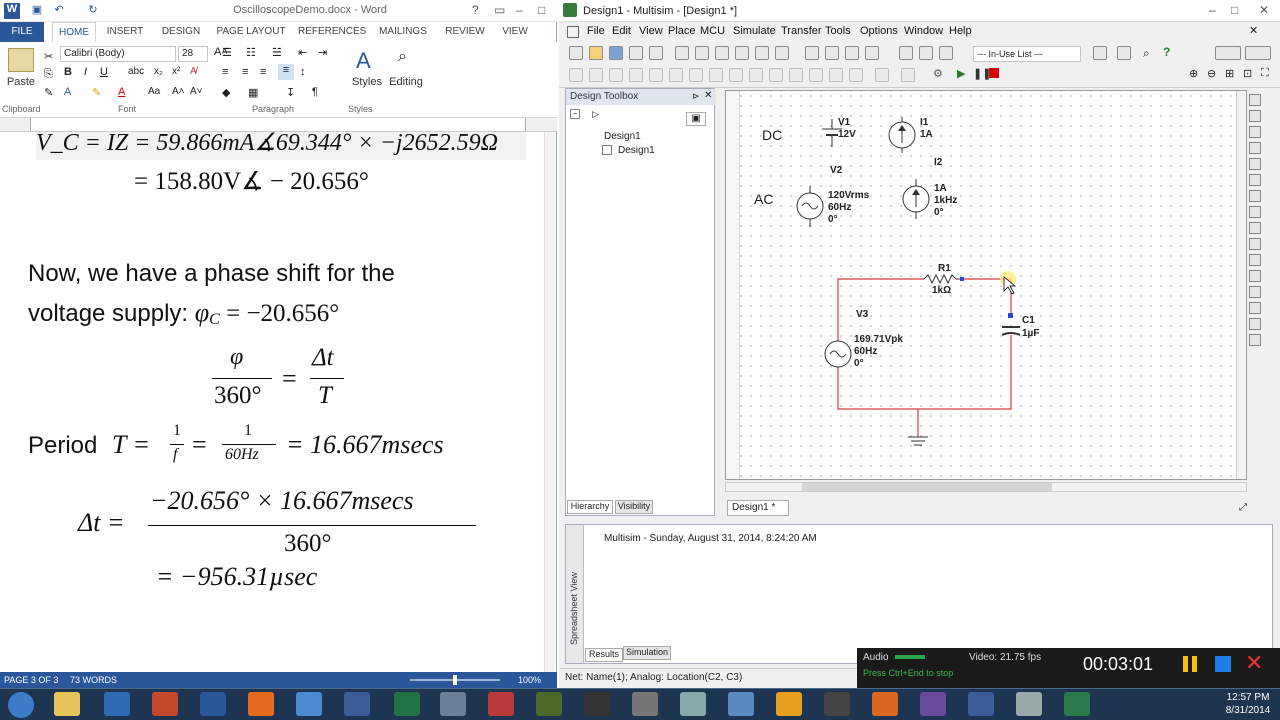 The image size is (1280, 720). What do you see at coordinates (549, 704) in the screenshot?
I see `app-green-icon` at bounding box center [549, 704].